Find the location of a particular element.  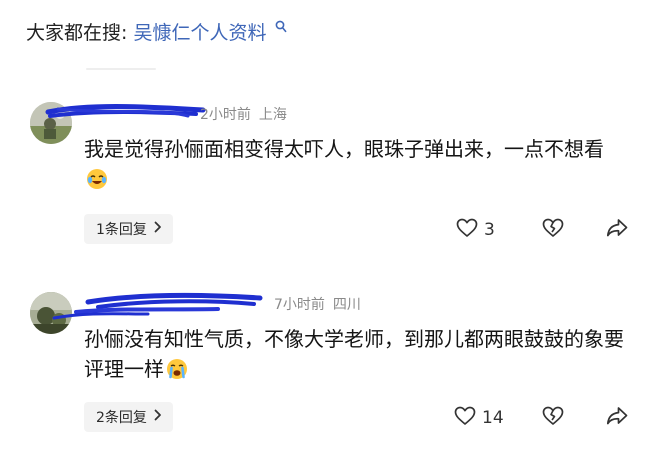

like-button: 3 is located at coordinates (475, 230).